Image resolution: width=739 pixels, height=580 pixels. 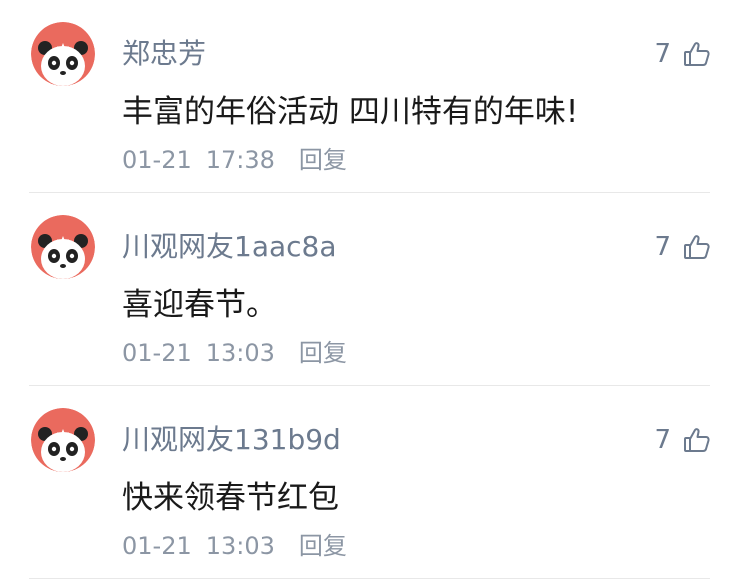 What do you see at coordinates (230, 498) in the screenshot?
I see `comment-text: 快来领春节红包` at bounding box center [230, 498].